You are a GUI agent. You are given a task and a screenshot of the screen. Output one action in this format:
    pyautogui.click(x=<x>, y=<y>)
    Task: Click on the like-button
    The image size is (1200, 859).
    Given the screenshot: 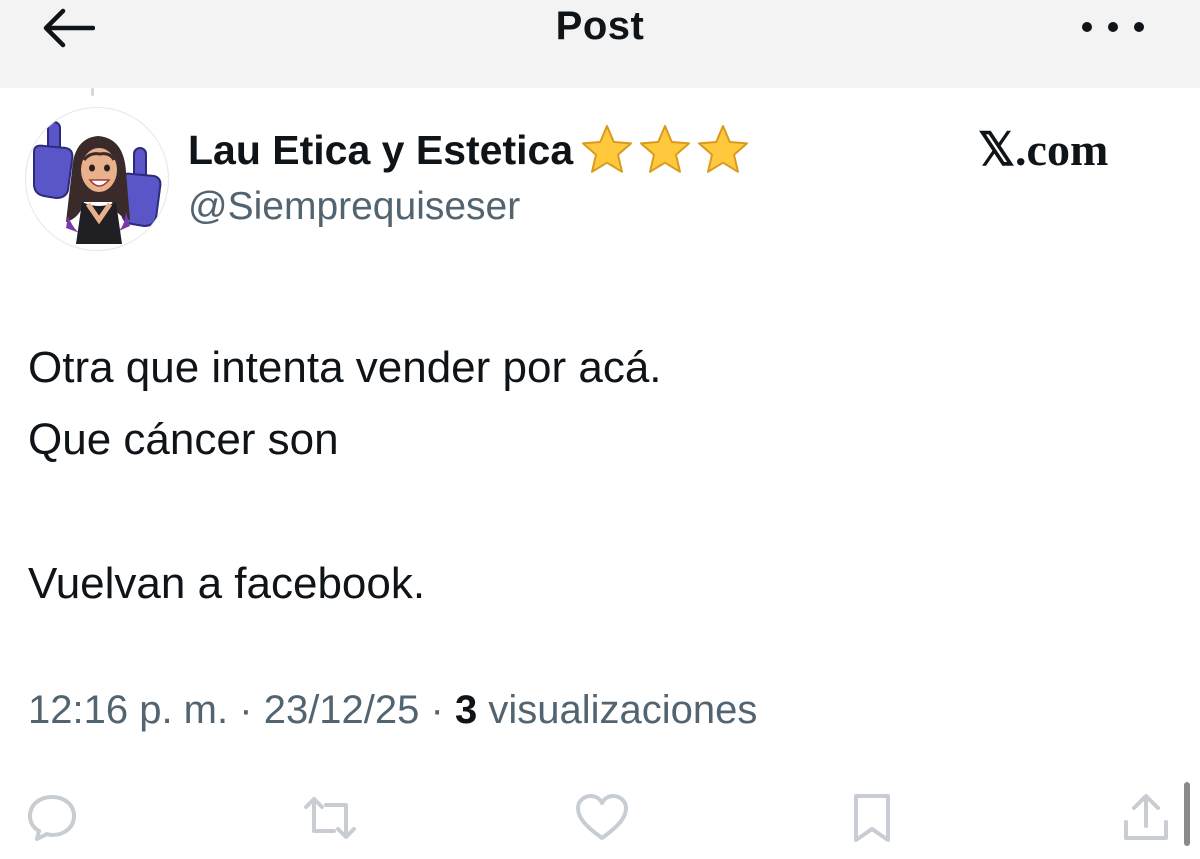 What is the action you would take?
    pyautogui.click(x=602, y=818)
    